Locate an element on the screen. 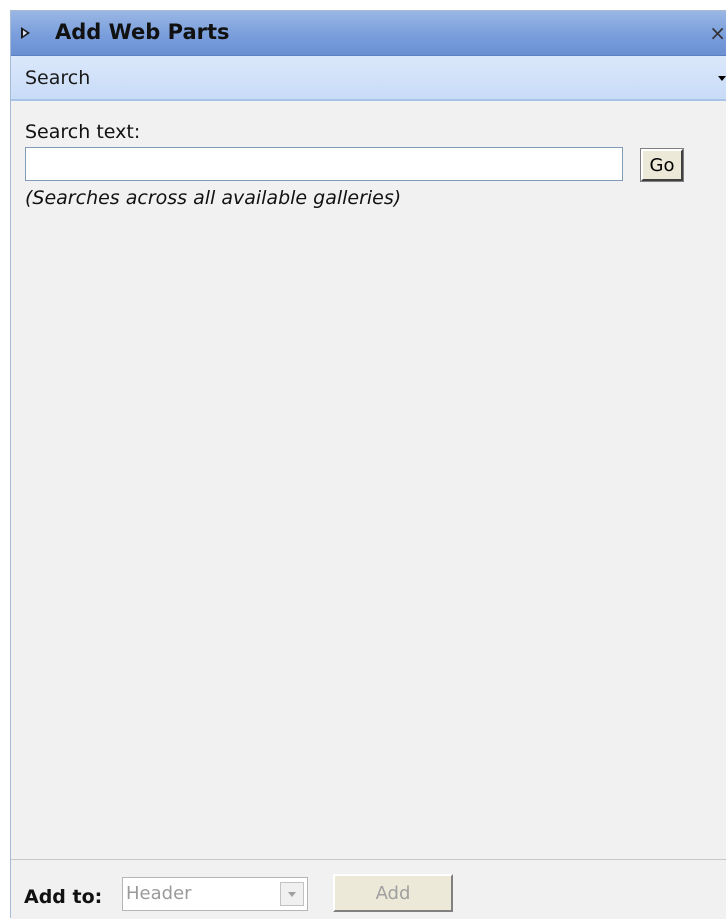 The width and height of the screenshot is (726, 919). section-label: Search is located at coordinates (58, 78).